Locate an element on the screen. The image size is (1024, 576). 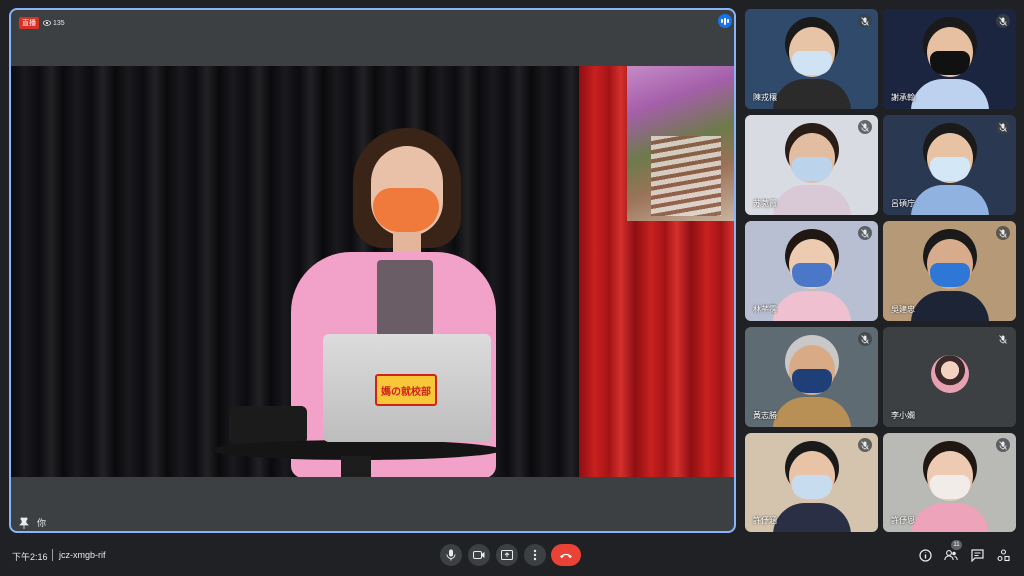
chat-icon is located at coordinates (977, 555).